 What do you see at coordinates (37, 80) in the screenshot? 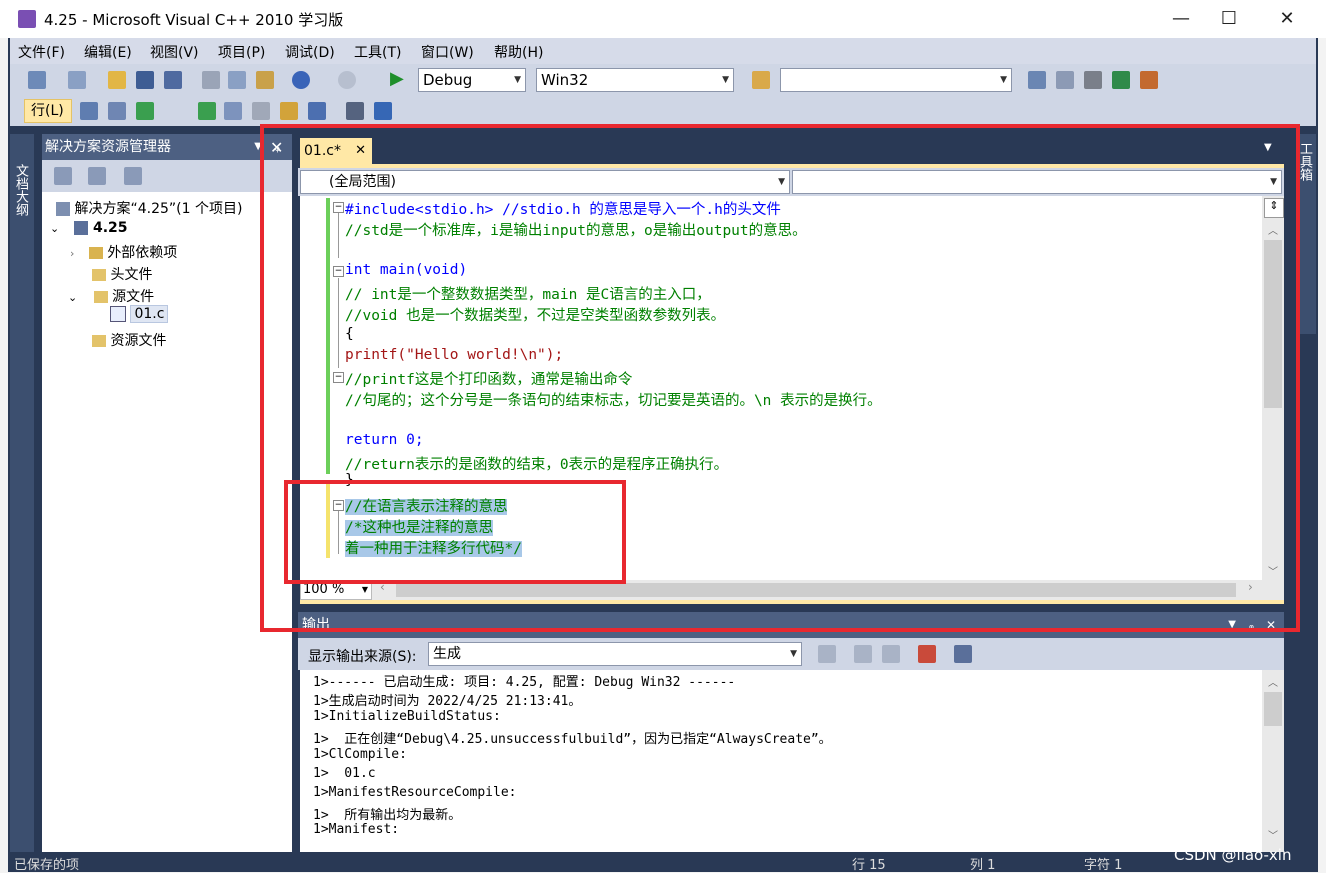
I see `new-project-icon` at bounding box center [37, 80].